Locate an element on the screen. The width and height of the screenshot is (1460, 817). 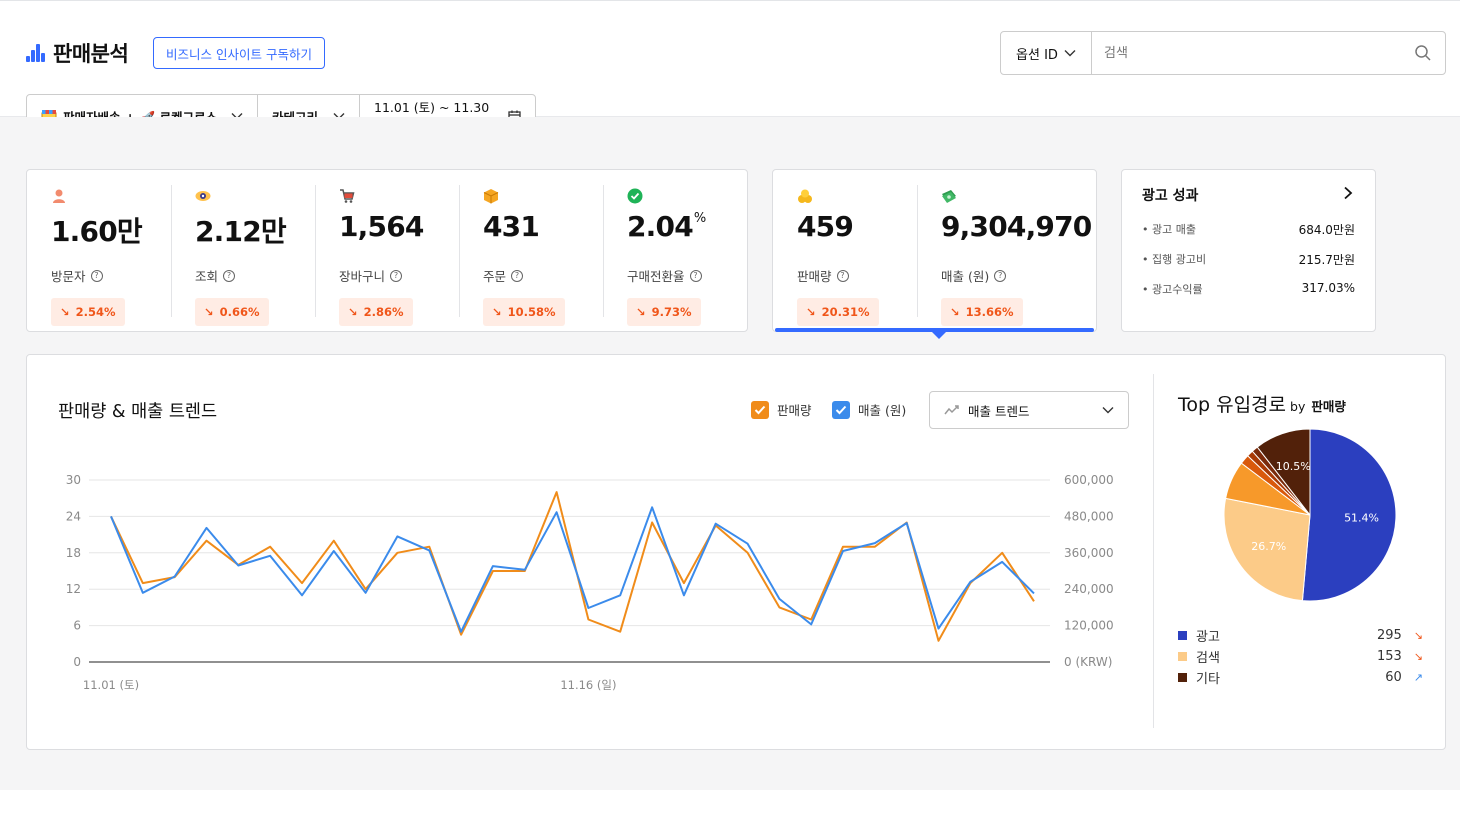
ad-row-revenue: • 광고 매출 684.0만원 is located at coordinates (1248, 230).